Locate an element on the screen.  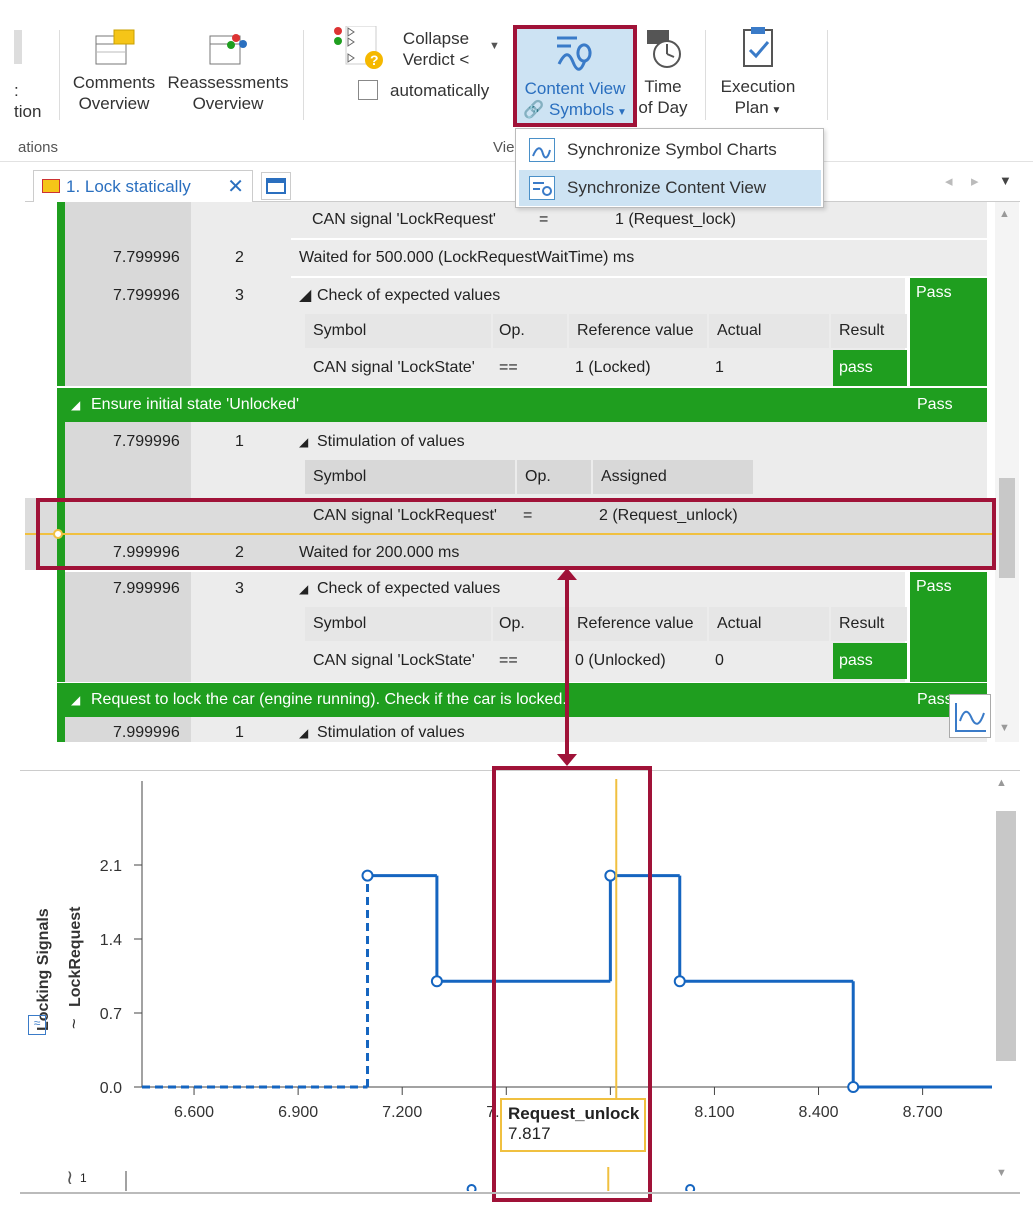
symbol-chart-toggle-button is located at coordinates (970, 716).